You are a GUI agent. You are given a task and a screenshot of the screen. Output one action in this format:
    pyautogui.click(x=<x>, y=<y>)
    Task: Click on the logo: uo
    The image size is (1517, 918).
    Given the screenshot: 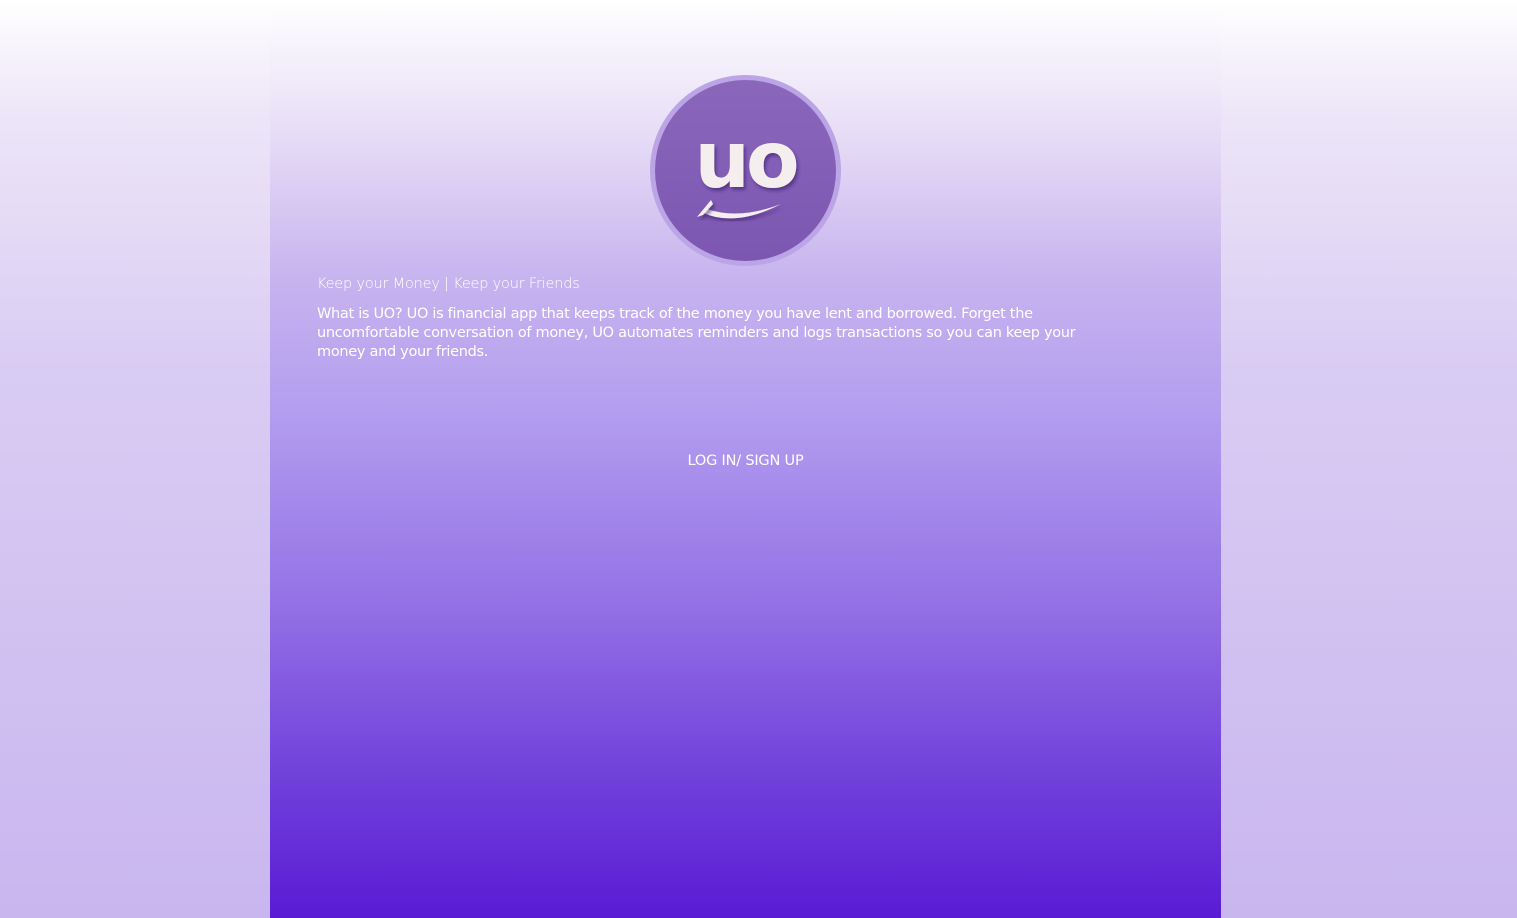 What is the action you would take?
    pyautogui.click(x=745, y=170)
    